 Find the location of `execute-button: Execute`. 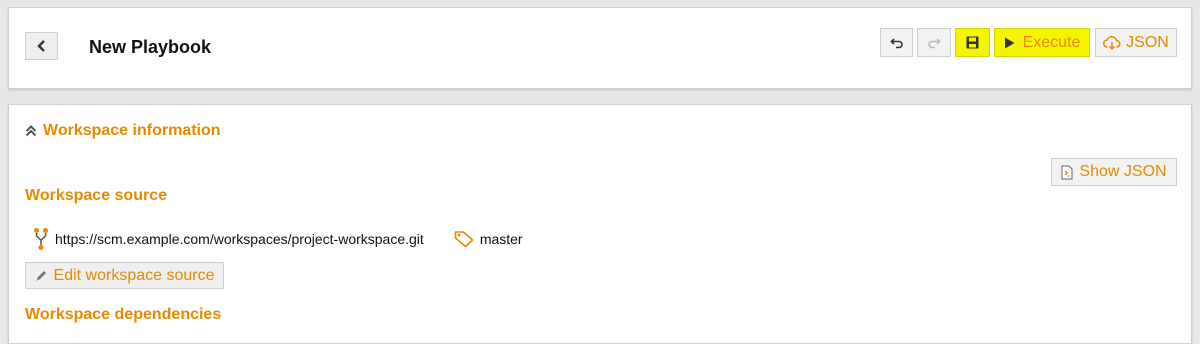

execute-button: Execute is located at coordinates (1042, 42).